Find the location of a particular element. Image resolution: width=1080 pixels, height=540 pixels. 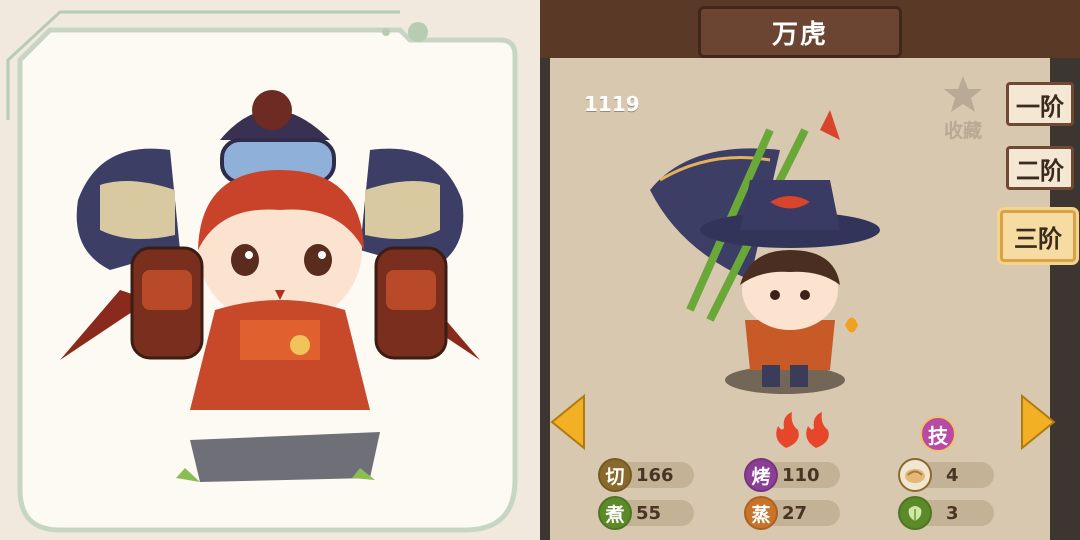

stat-boil: 煮 55 is located at coordinates (646, 513).